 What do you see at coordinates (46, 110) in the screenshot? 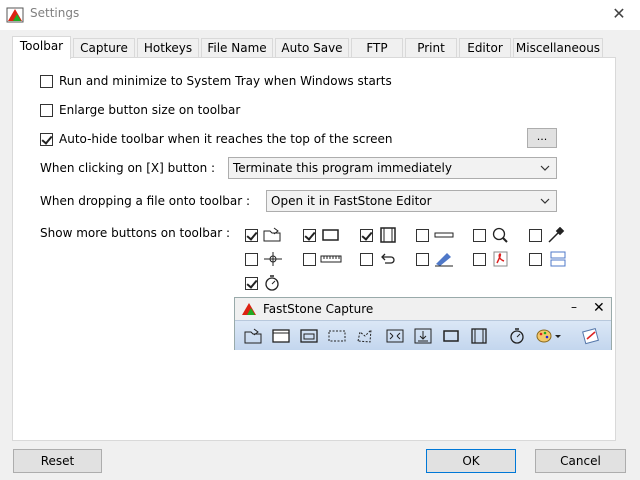
I see `enlarge-checkbox` at bounding box center [46, 110].